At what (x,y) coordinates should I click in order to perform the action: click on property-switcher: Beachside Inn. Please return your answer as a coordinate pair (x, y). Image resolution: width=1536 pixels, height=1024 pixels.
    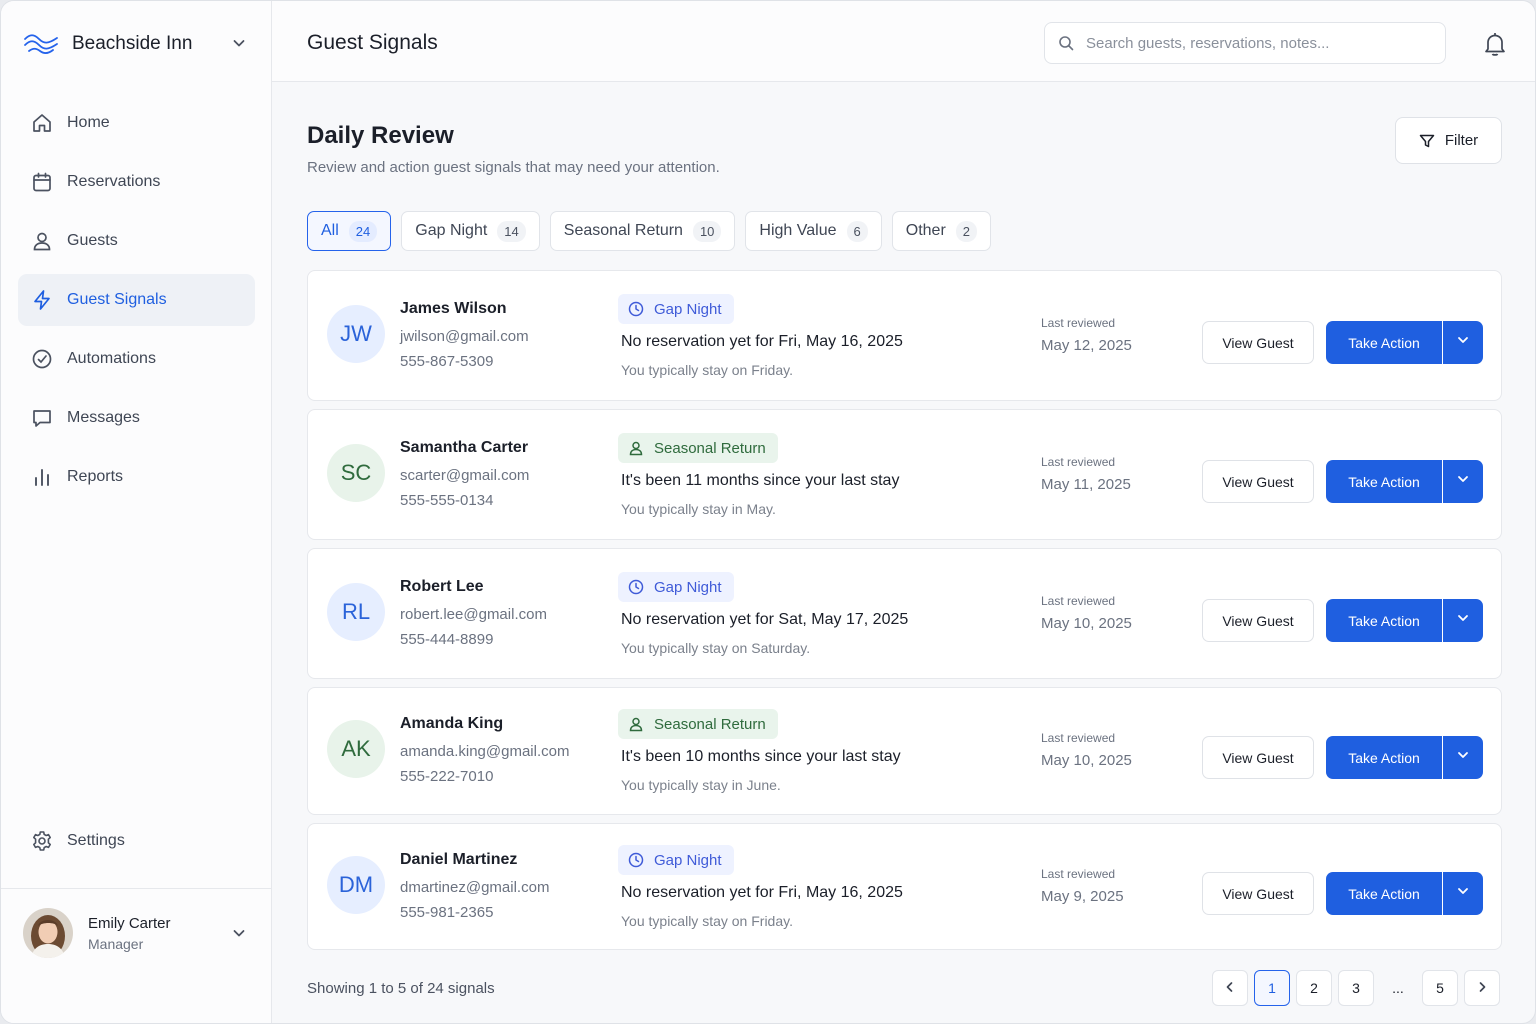
    Looking at the image, I should click on (139, 44).